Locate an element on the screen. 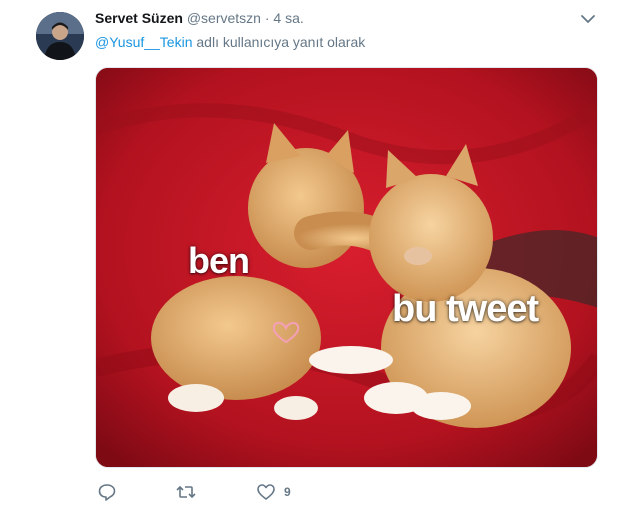 This screenshot has height=510, width=630. reply-button is located at coordinates (107, 493).